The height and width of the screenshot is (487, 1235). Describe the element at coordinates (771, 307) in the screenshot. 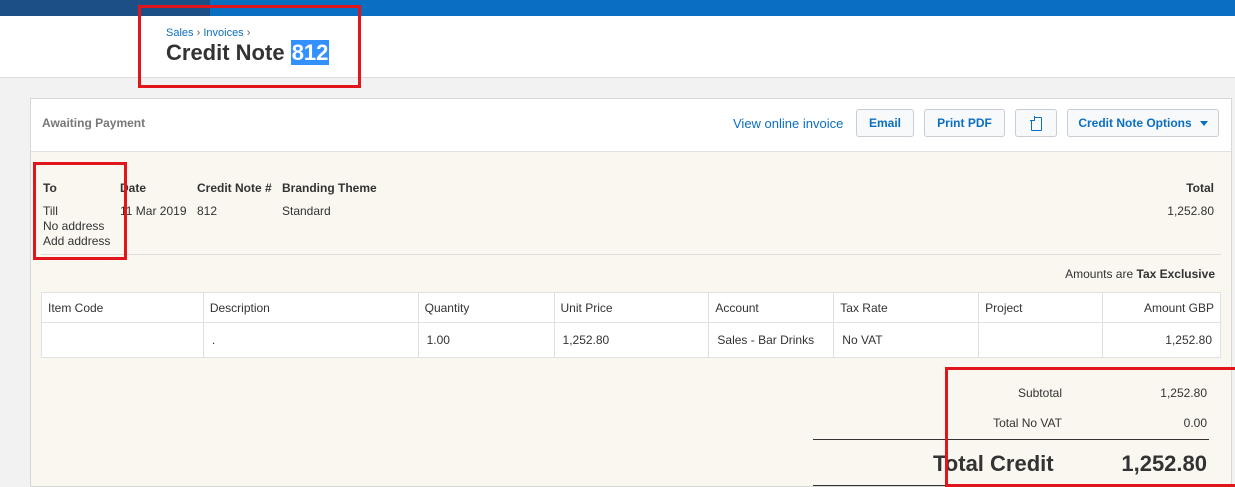

I see `col-account: Account` at that location.